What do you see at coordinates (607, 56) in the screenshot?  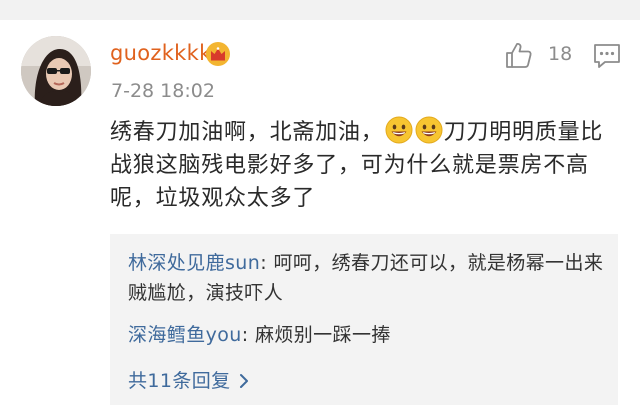 I see `comment-icon` at bounding box center [607, 56].